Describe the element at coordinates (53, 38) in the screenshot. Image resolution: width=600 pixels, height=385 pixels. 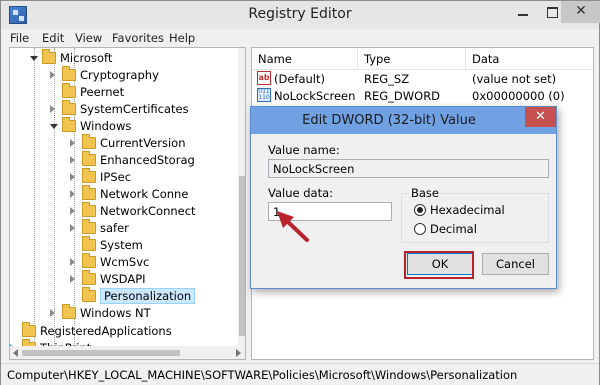
I see `menu-edit: Edit` at that location.